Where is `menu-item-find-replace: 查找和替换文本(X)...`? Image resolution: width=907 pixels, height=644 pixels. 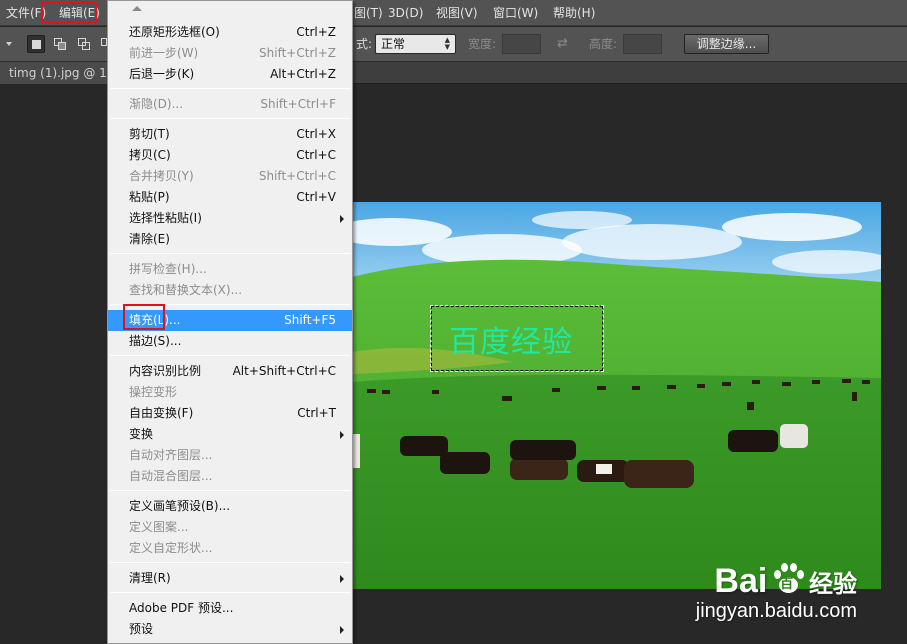 menu-item-find-replace: 查找和替换文本(X)... is located at coordinates (230, 290).